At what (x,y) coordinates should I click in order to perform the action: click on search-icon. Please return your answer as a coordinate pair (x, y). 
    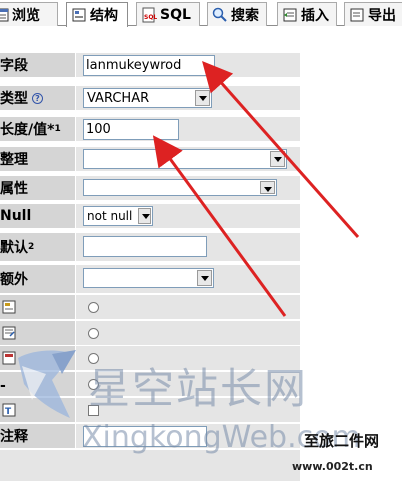
    Looking at the image, I should click on (220, 15).